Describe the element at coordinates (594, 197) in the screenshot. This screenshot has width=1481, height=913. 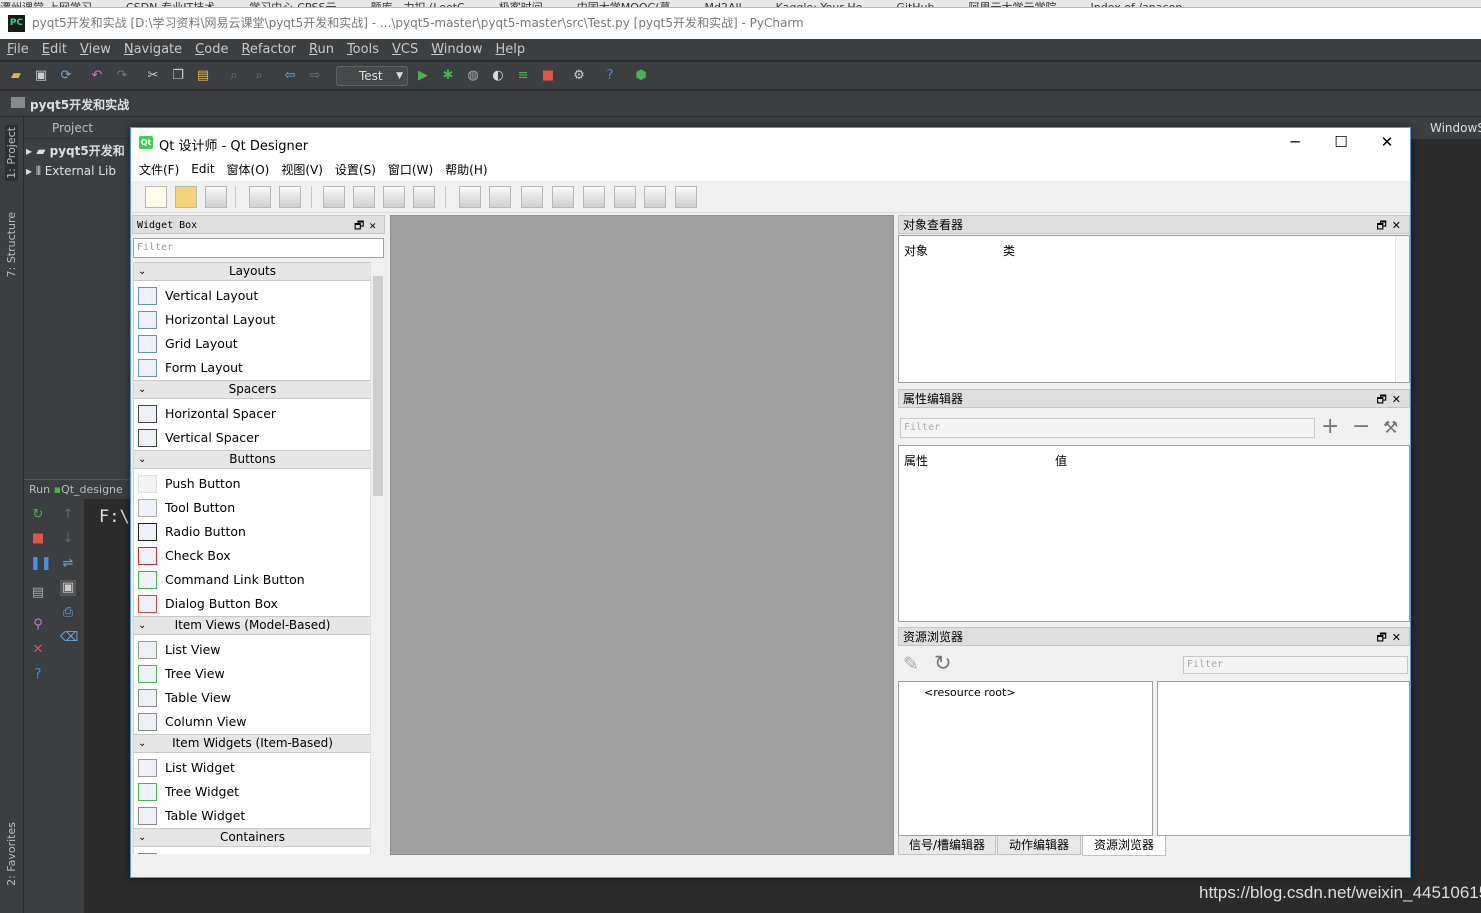
I see `layout-grid-icon` at that location.